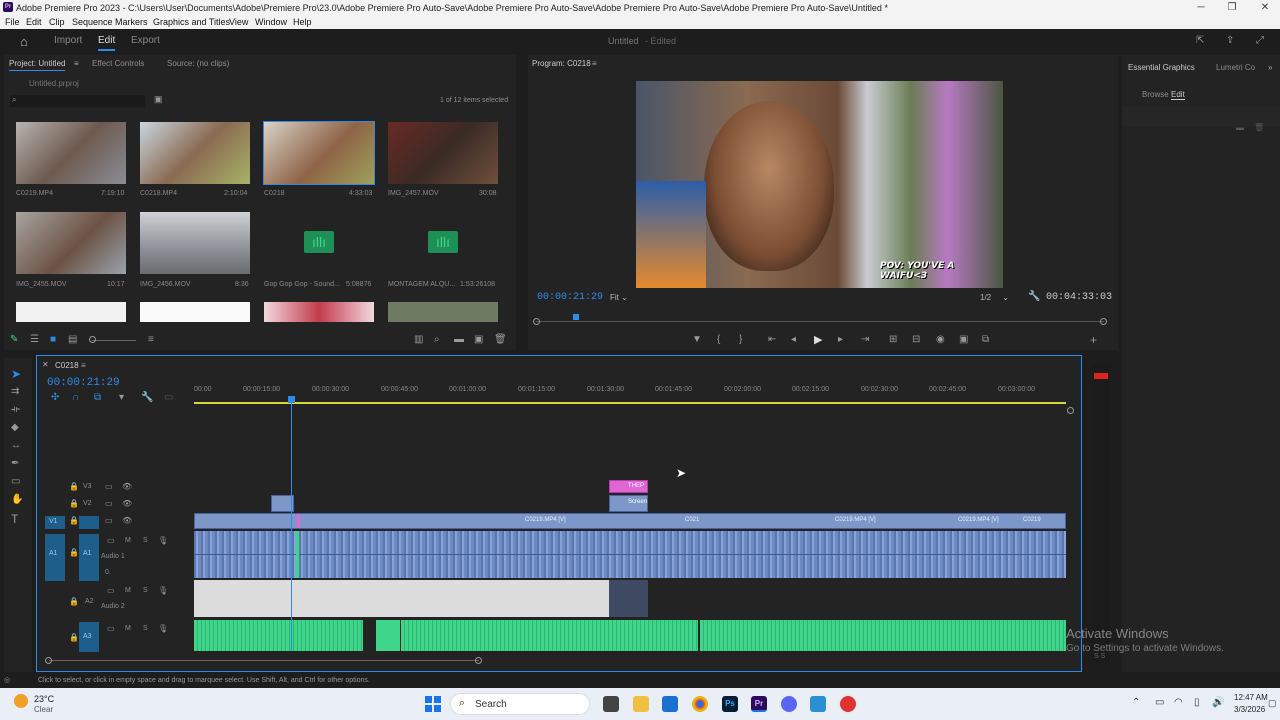  What do you see at coordinates (77, 101) in the screenshot?
I see `search-input` at bounding box center [77, 101].